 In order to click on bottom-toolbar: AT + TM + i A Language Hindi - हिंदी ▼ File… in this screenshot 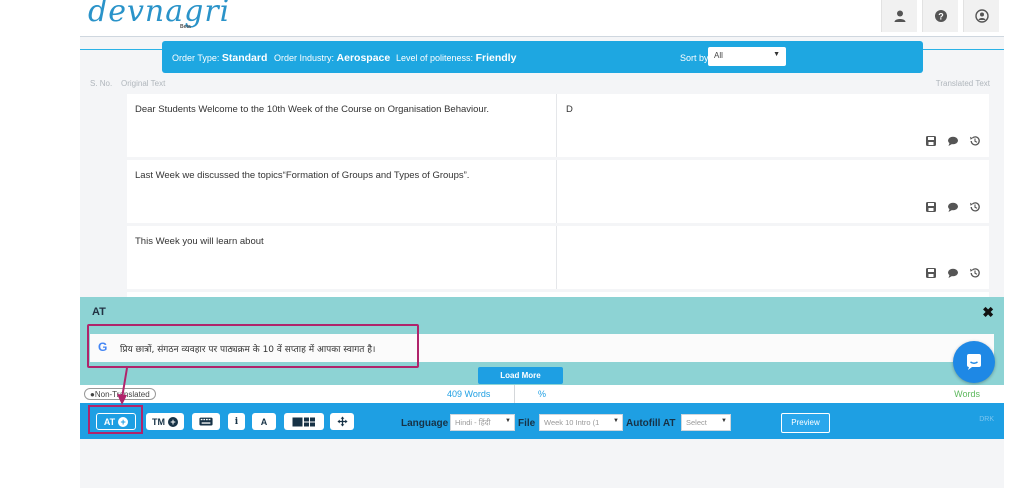, I will do `click(542, 421)`.